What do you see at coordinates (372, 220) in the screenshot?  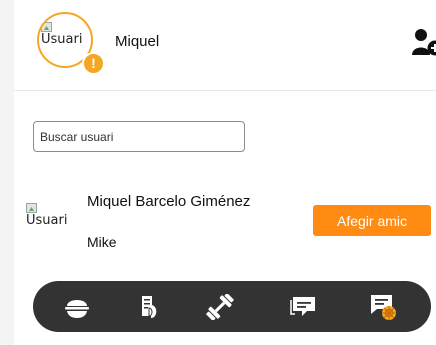 I see `add-friend-button: Afegir amic` at bounding box center [372, 220].